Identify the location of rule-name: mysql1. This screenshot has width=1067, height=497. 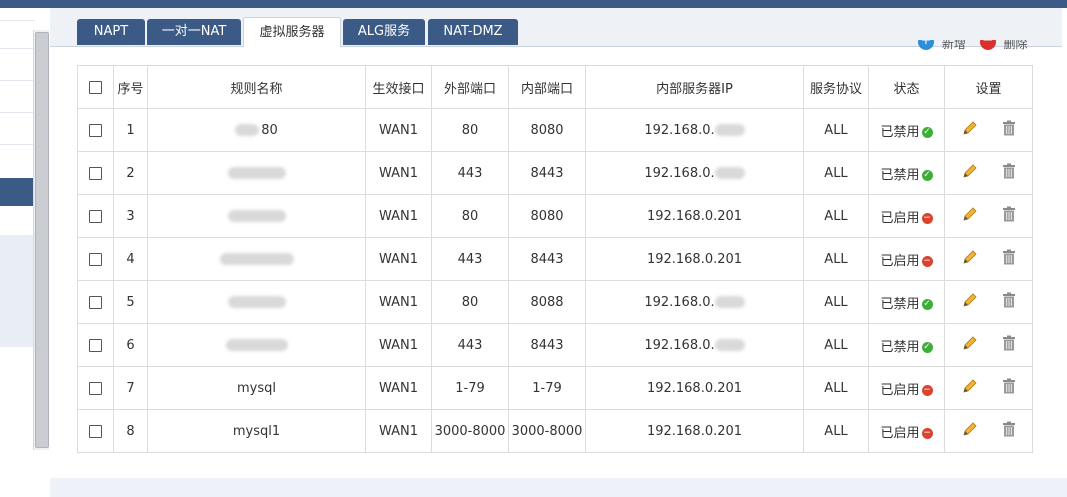
(256, 431).